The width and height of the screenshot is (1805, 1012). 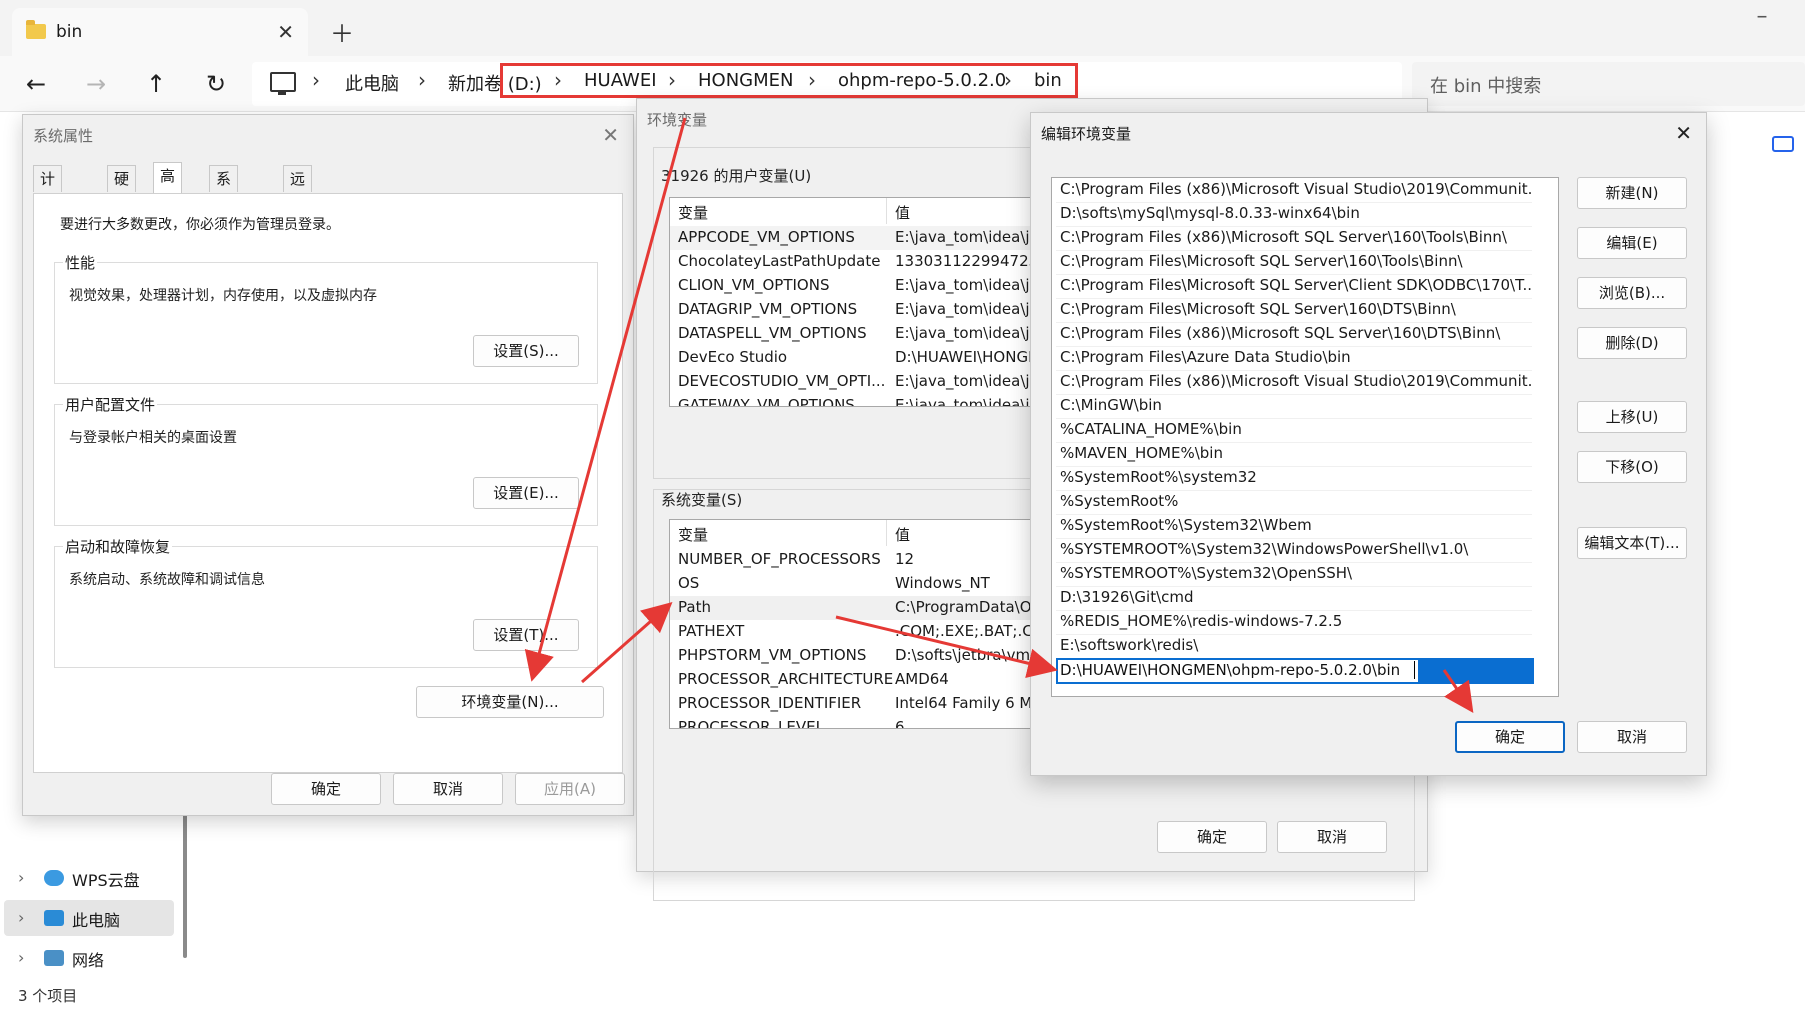 I want to click on dialog-title: 系统属性, so click(x=63, y=136).